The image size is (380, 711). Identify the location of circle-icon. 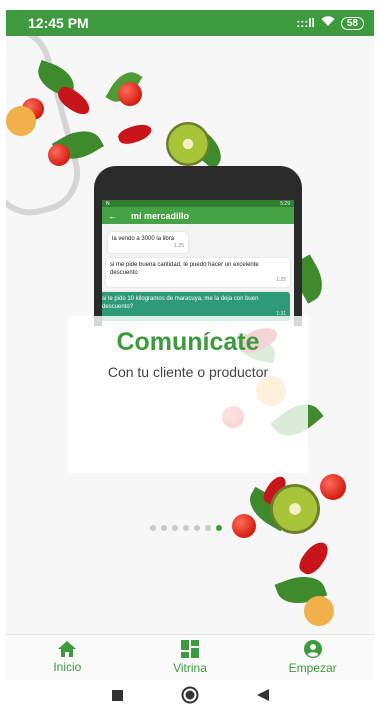
(190, 697).